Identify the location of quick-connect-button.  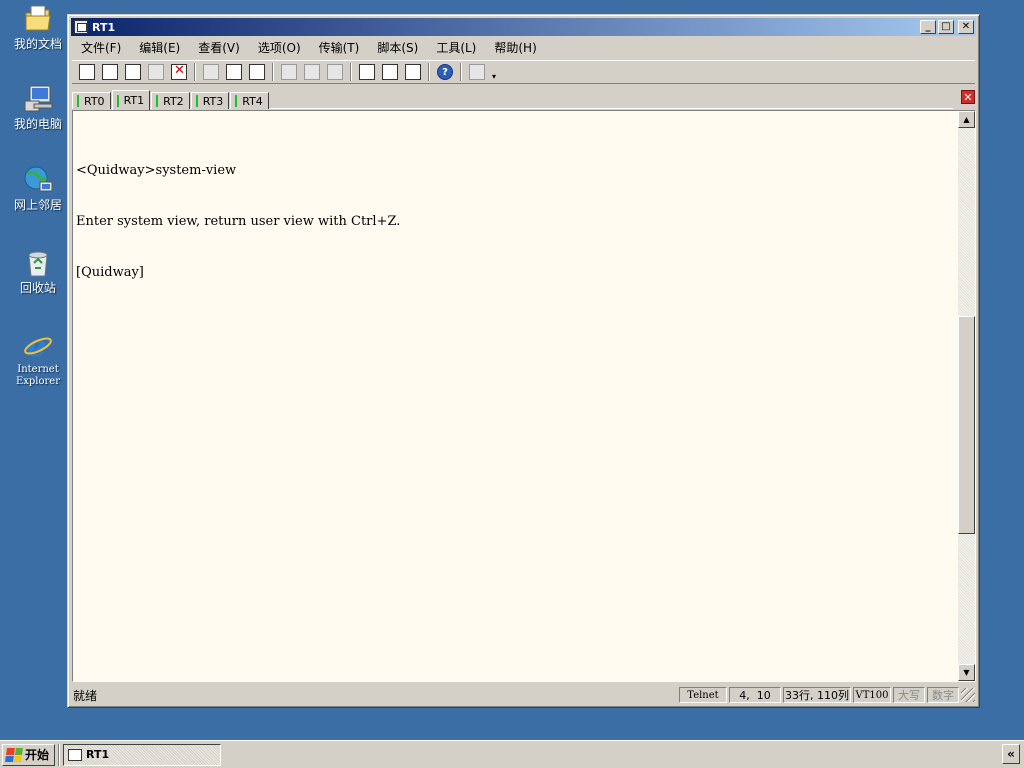
(110, 72).